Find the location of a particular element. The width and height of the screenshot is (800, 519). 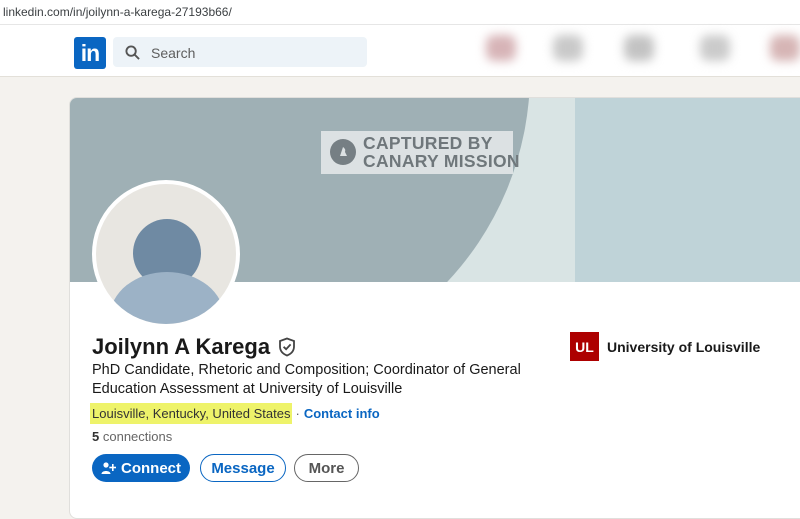

canary-bird-icon is located at coordinates (343, 152).